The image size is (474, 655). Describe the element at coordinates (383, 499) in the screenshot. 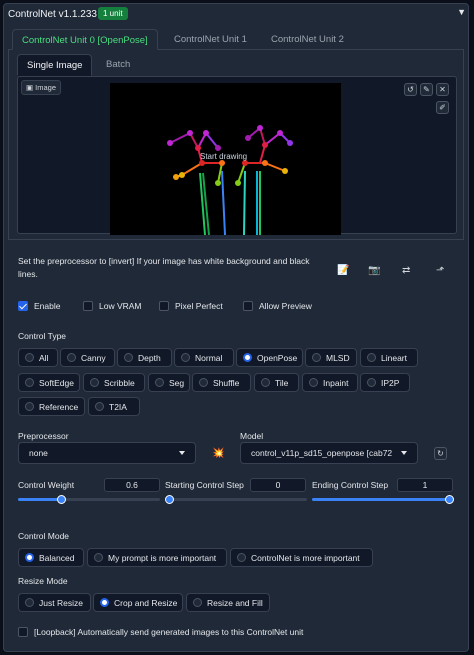

I see `ending-step-slider` at that location.